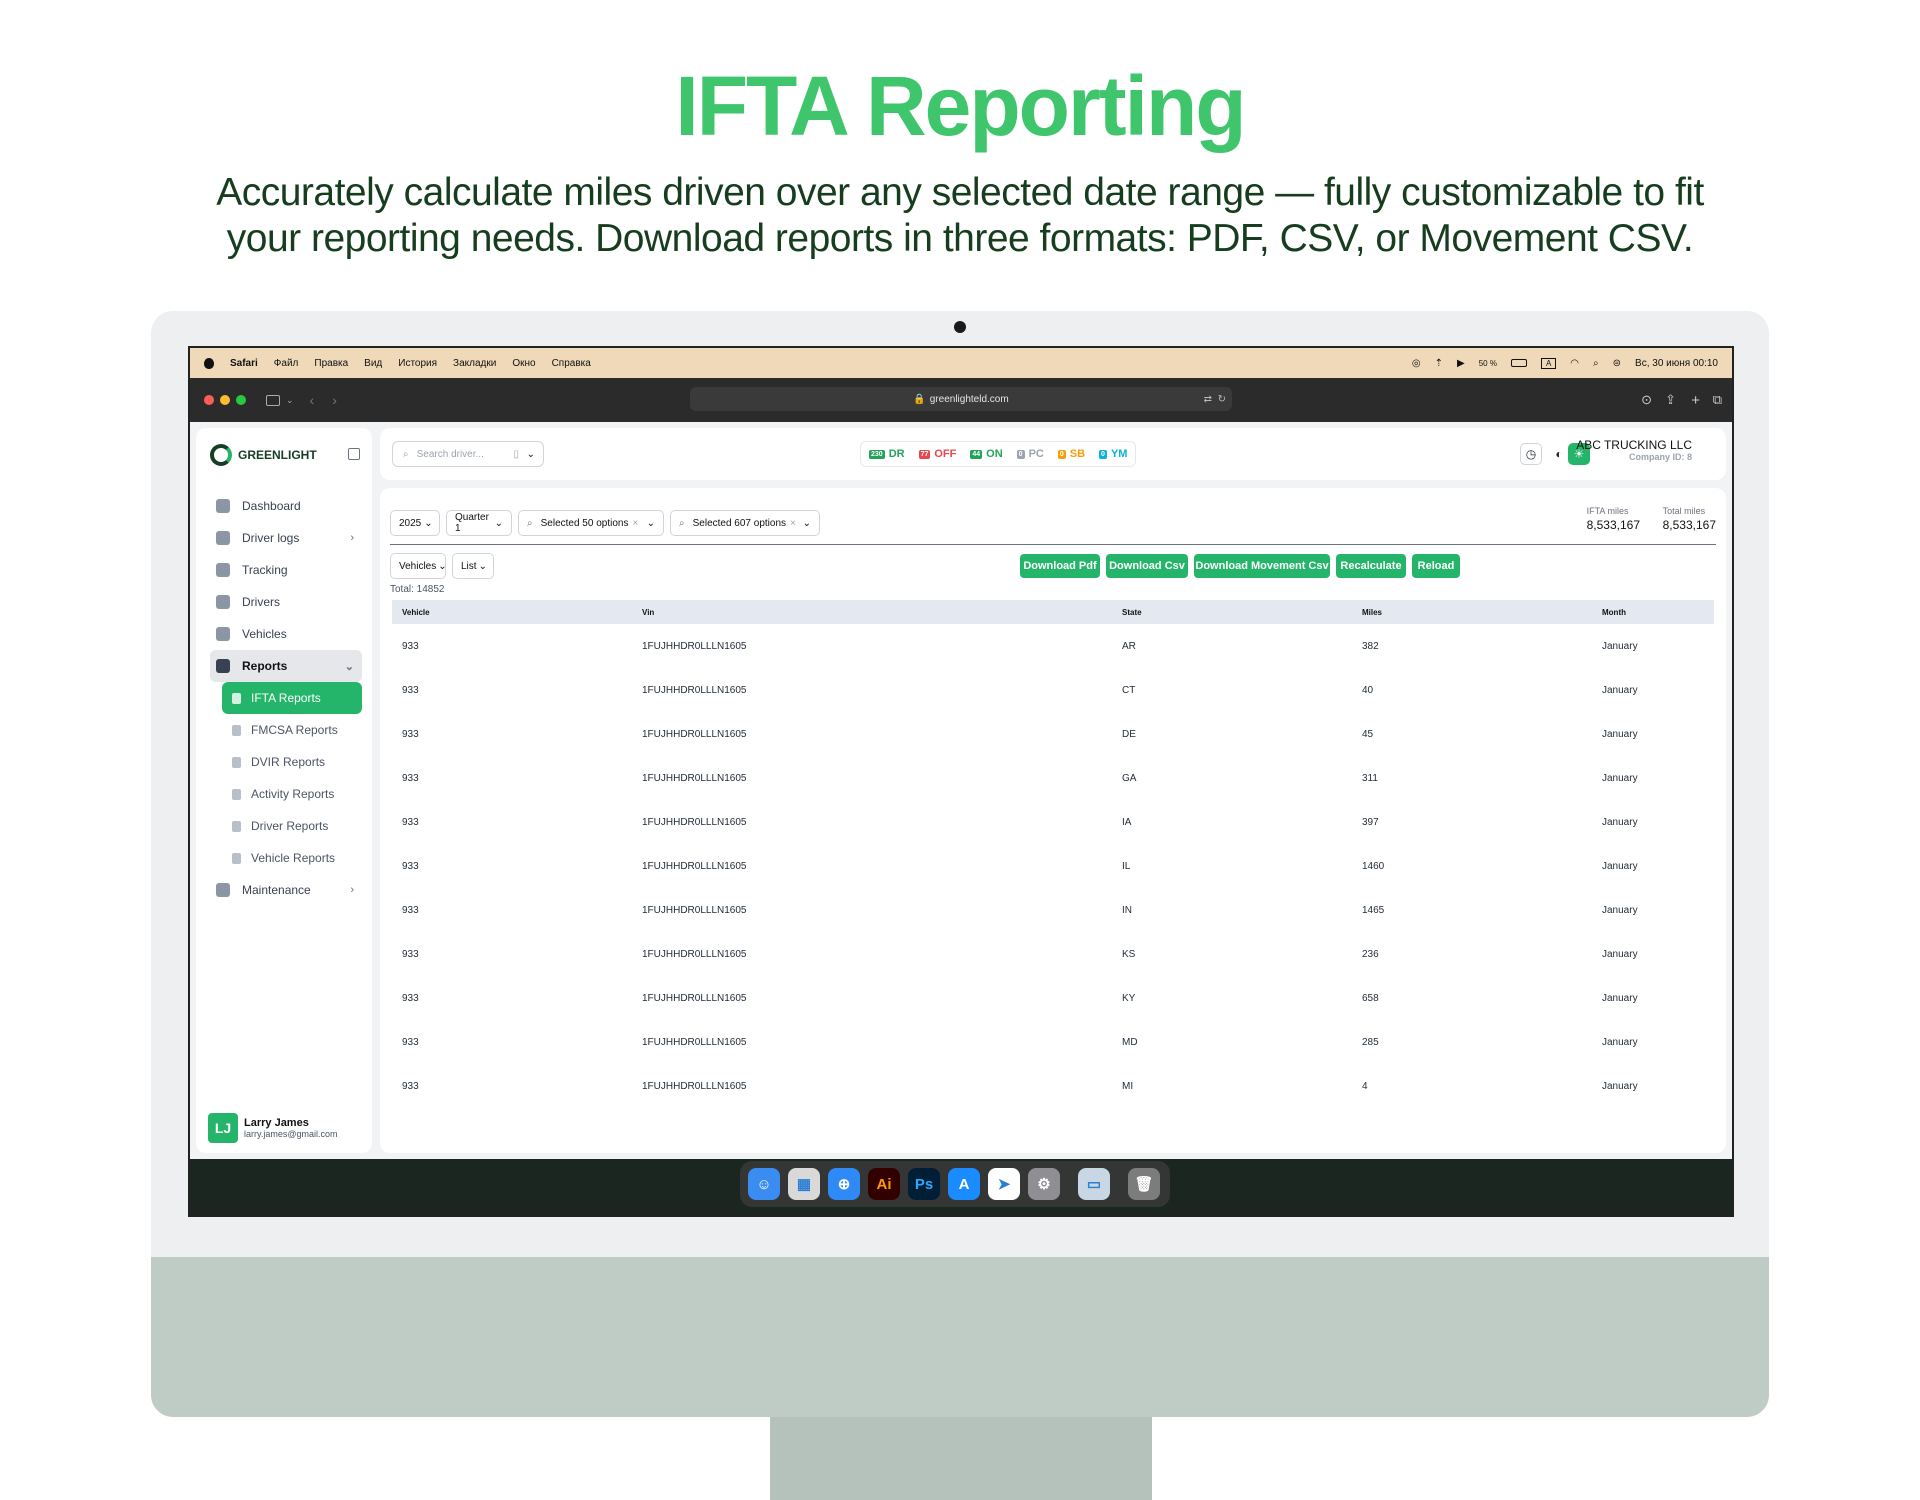 This screenshot has height=1500, width=1920. I want to click on menu-help: Справка, so click(571, 363).